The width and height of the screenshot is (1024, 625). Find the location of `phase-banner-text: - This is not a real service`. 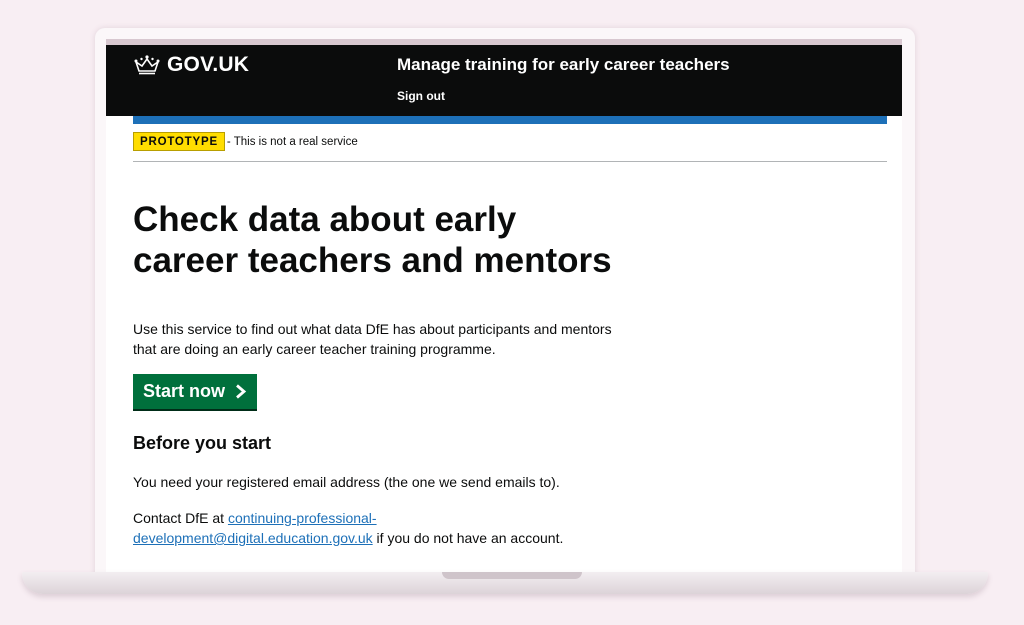

phase-banner-text: - This is not a real service is located at coordinates (292, 142).